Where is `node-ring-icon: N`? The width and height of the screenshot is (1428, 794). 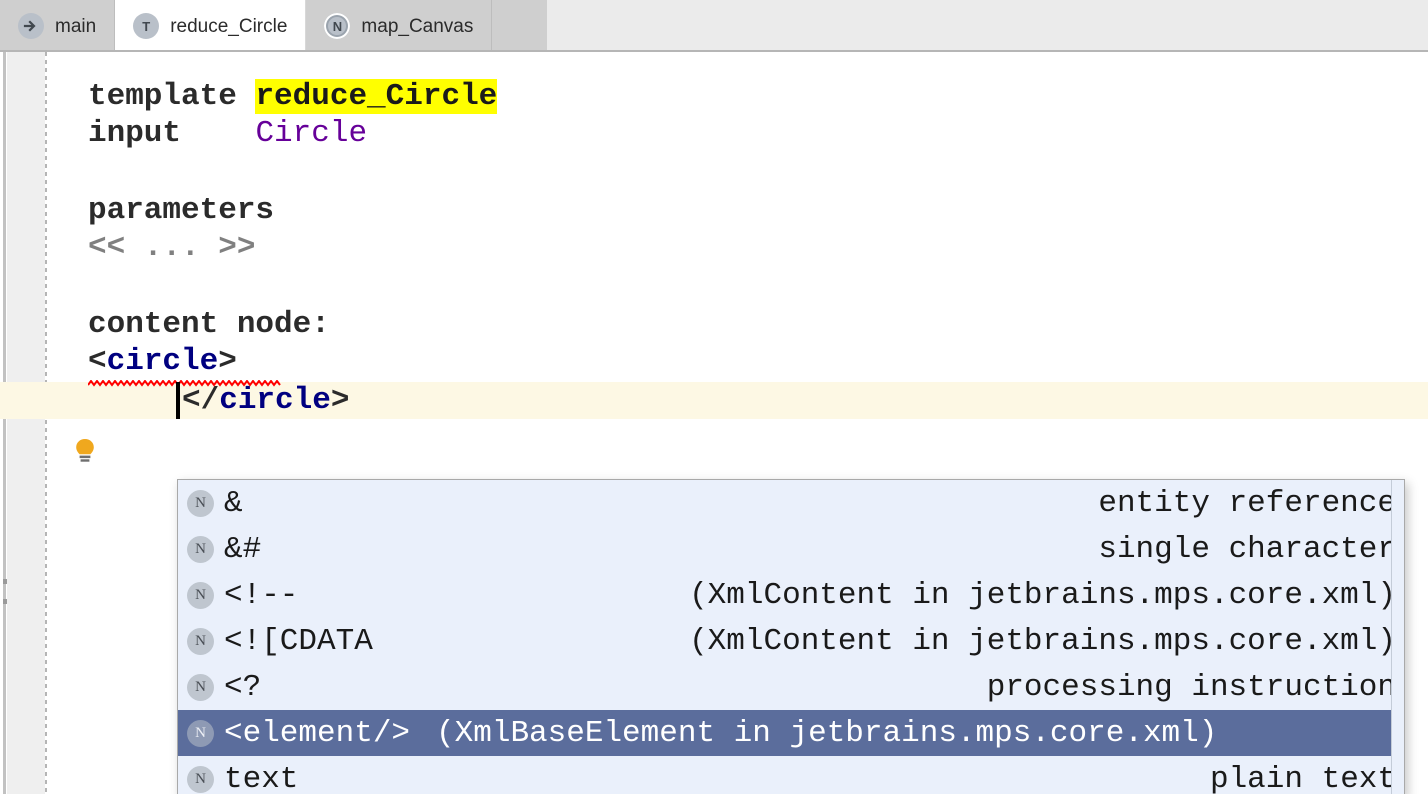
node-ring-icon: N is located at coordinates (337, 26).